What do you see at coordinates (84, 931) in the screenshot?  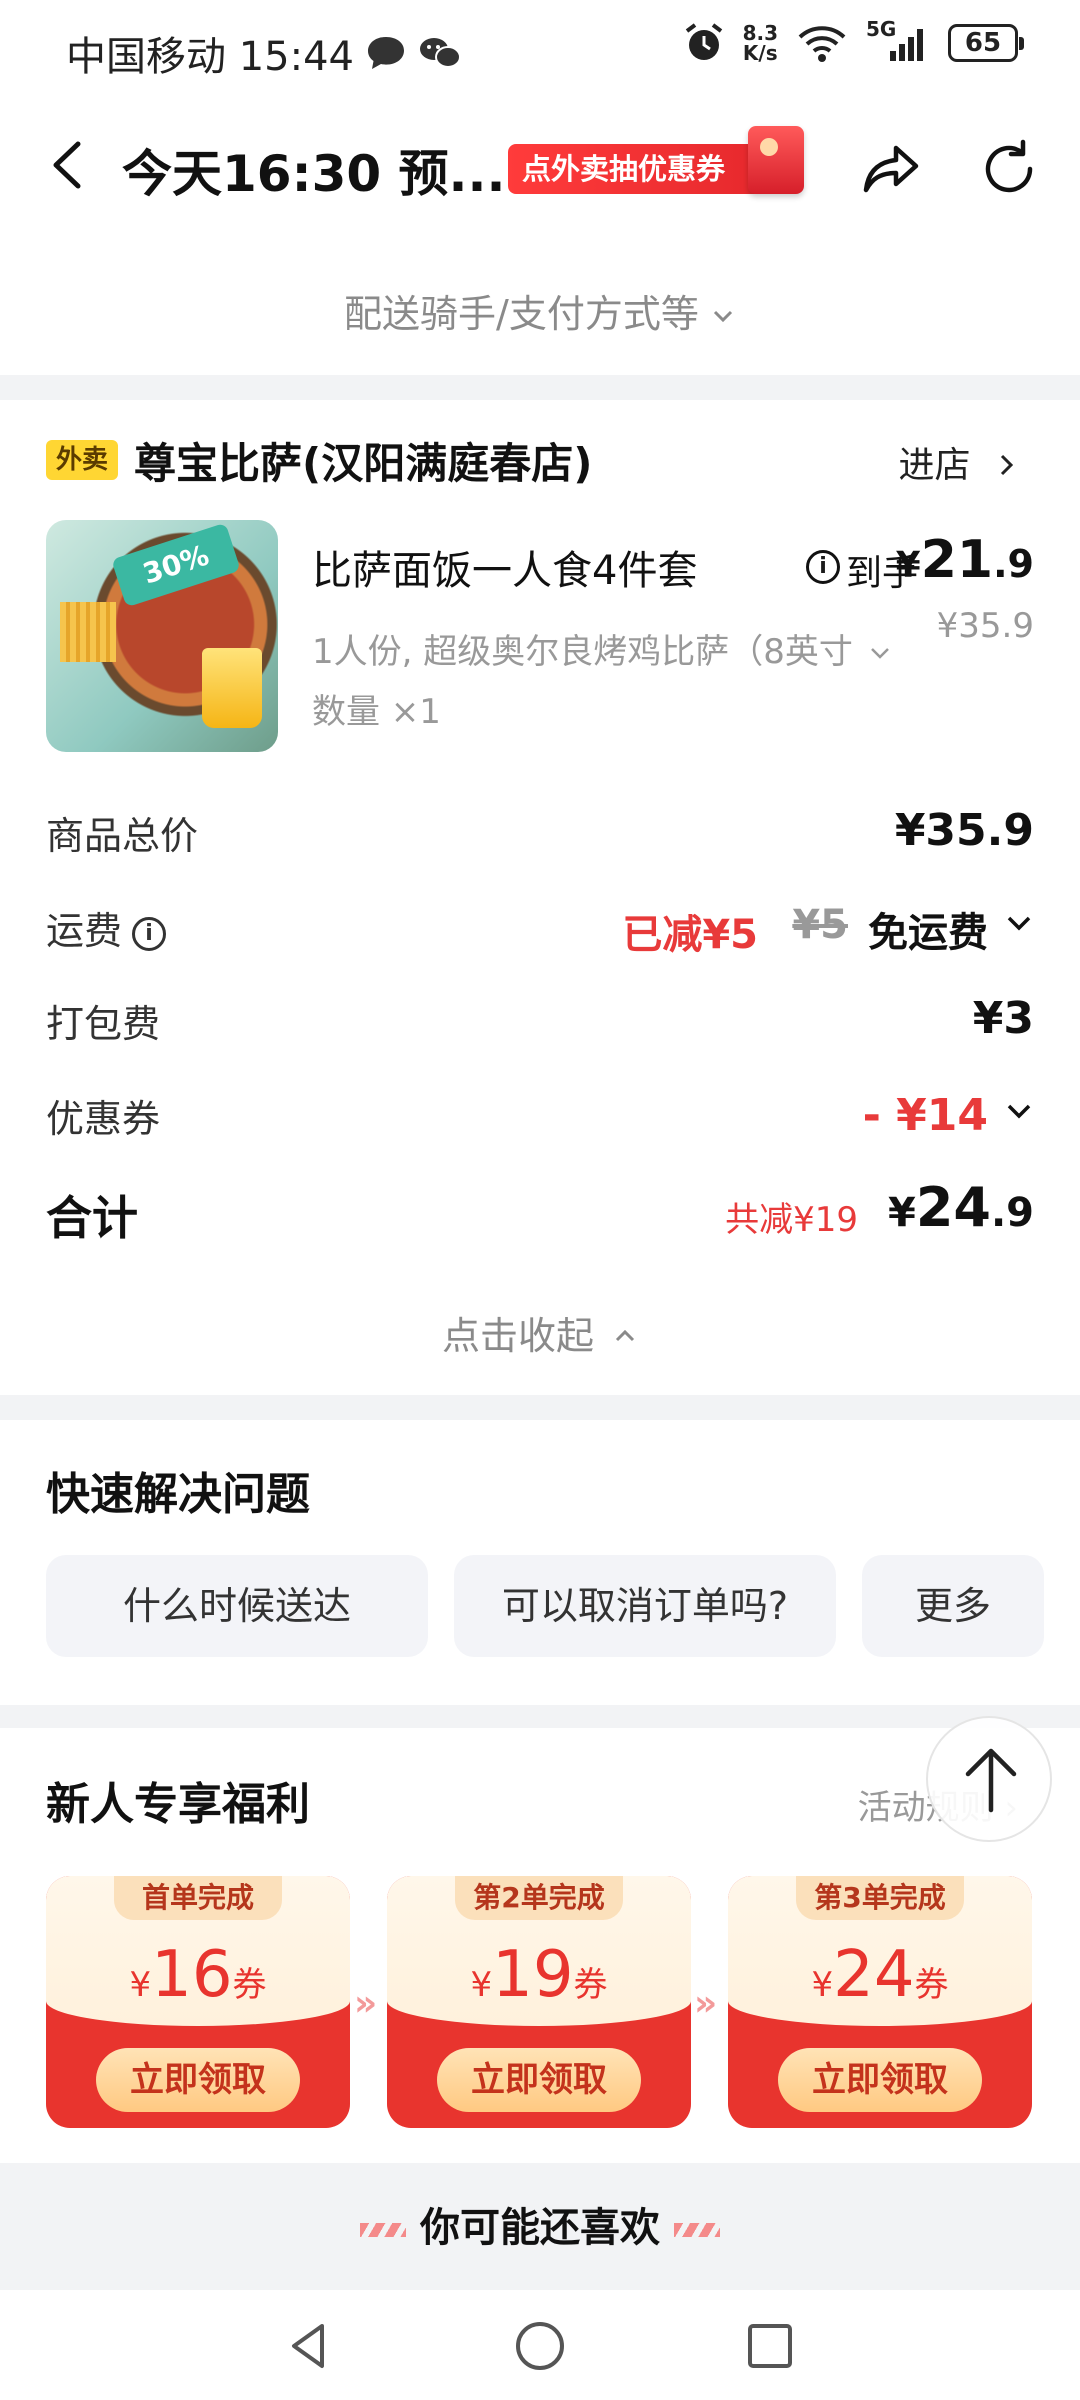 I see `shipping-label: 运费` at bounding box center [84, 931].